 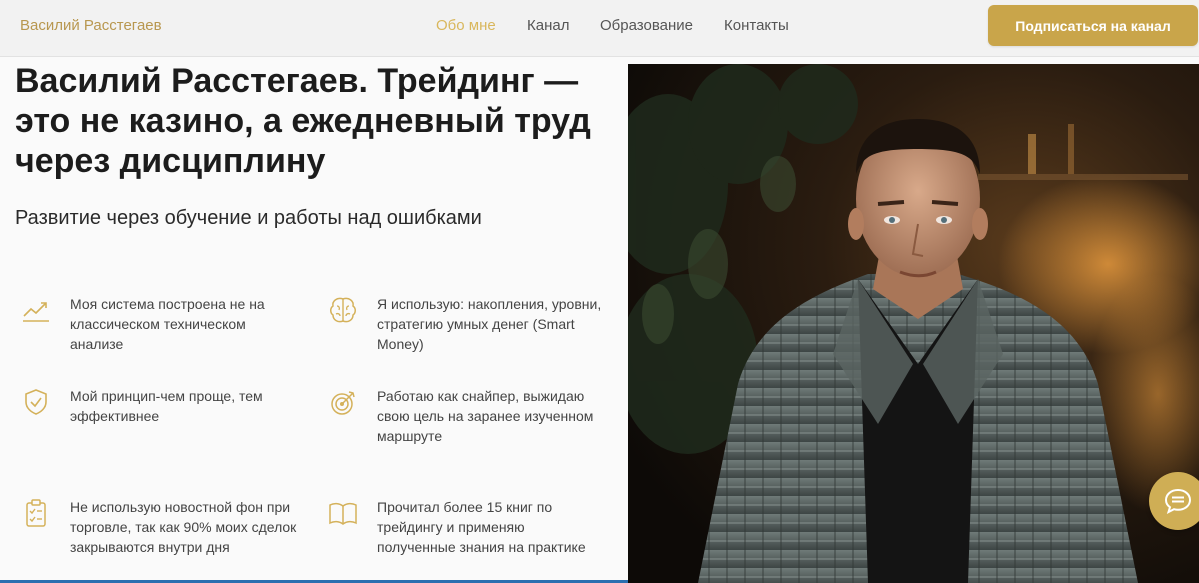 I want to click on nav-link-about: Обо мне, so click(x=466, y=25).